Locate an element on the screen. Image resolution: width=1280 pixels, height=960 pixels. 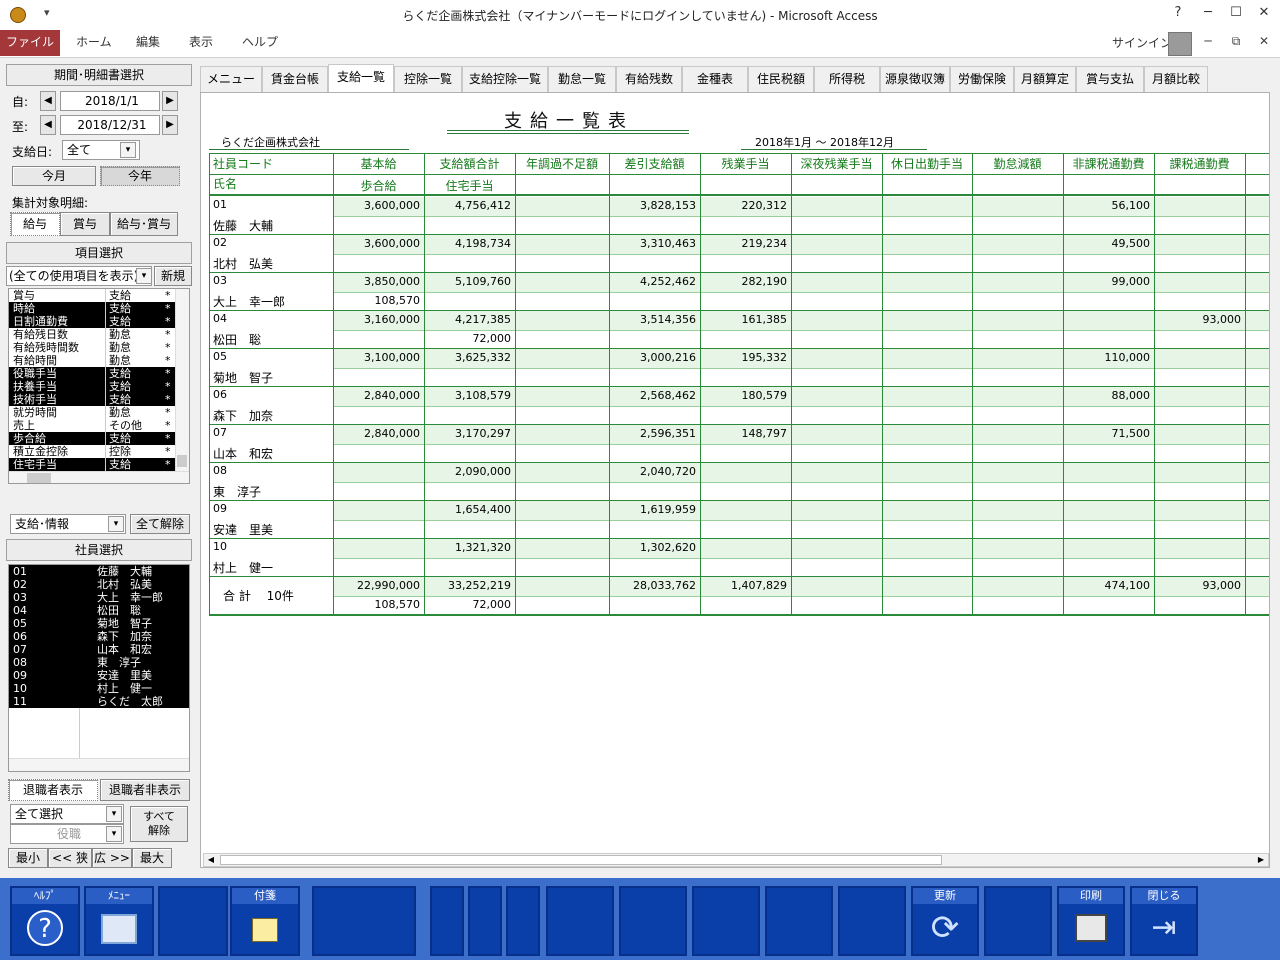
zoom-min-button: 最小 is located at coordinates (28, 858).